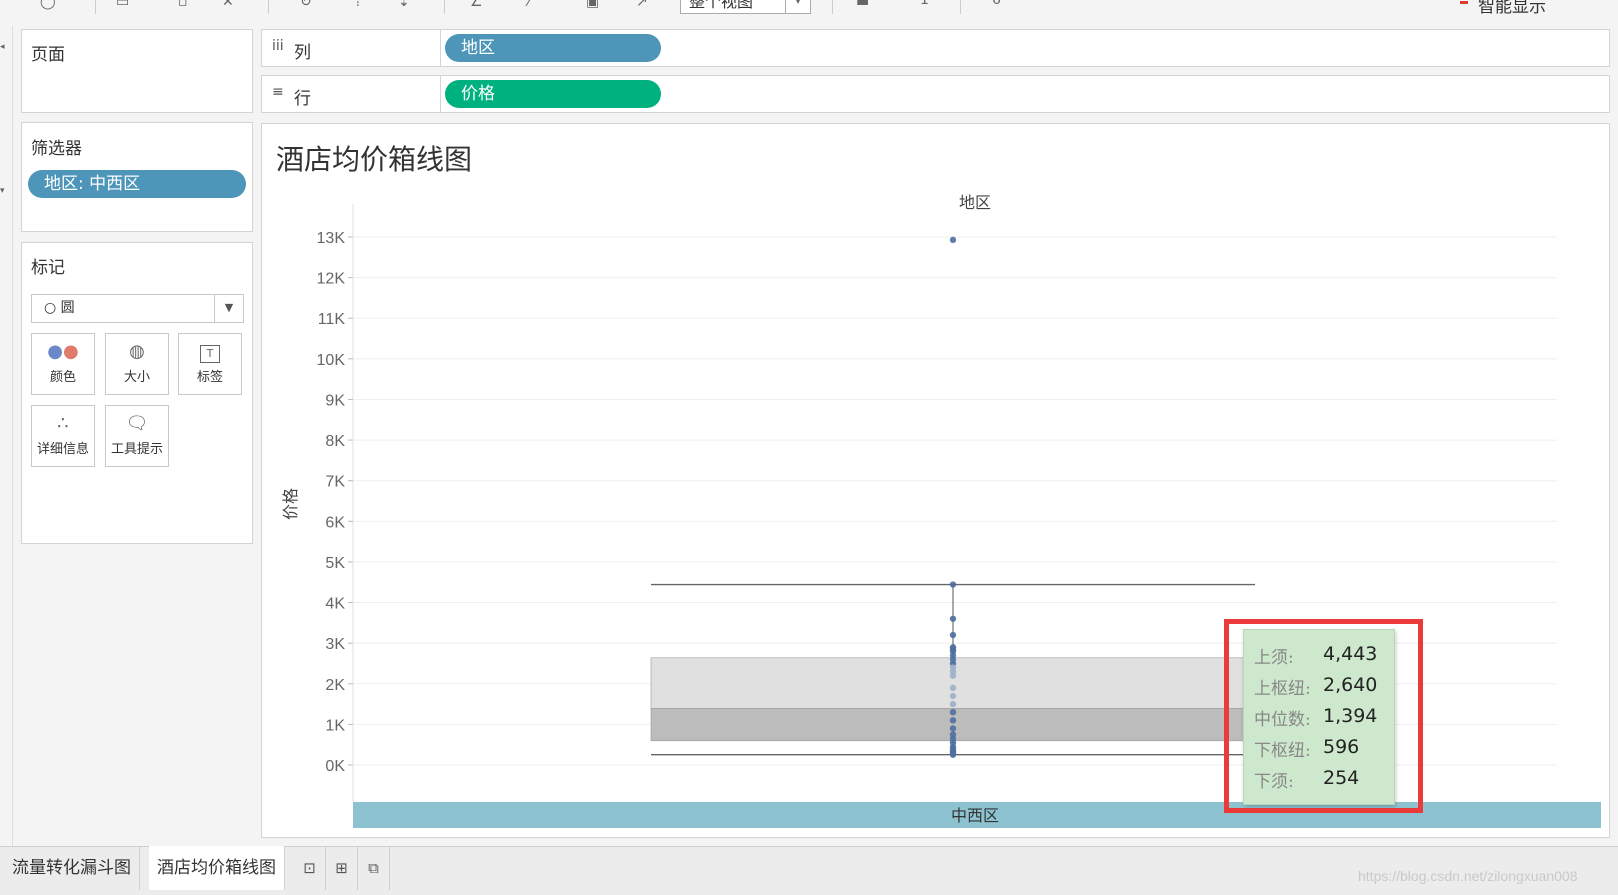  I want to click on toolbar: ◯ ▭ ▫ ✕ ↻ ⇡ ⇣ ∠ ⁄ ▣ ↗ 整个视图 ▾ ▬ 1 6 智能显示, so click(809, 8).